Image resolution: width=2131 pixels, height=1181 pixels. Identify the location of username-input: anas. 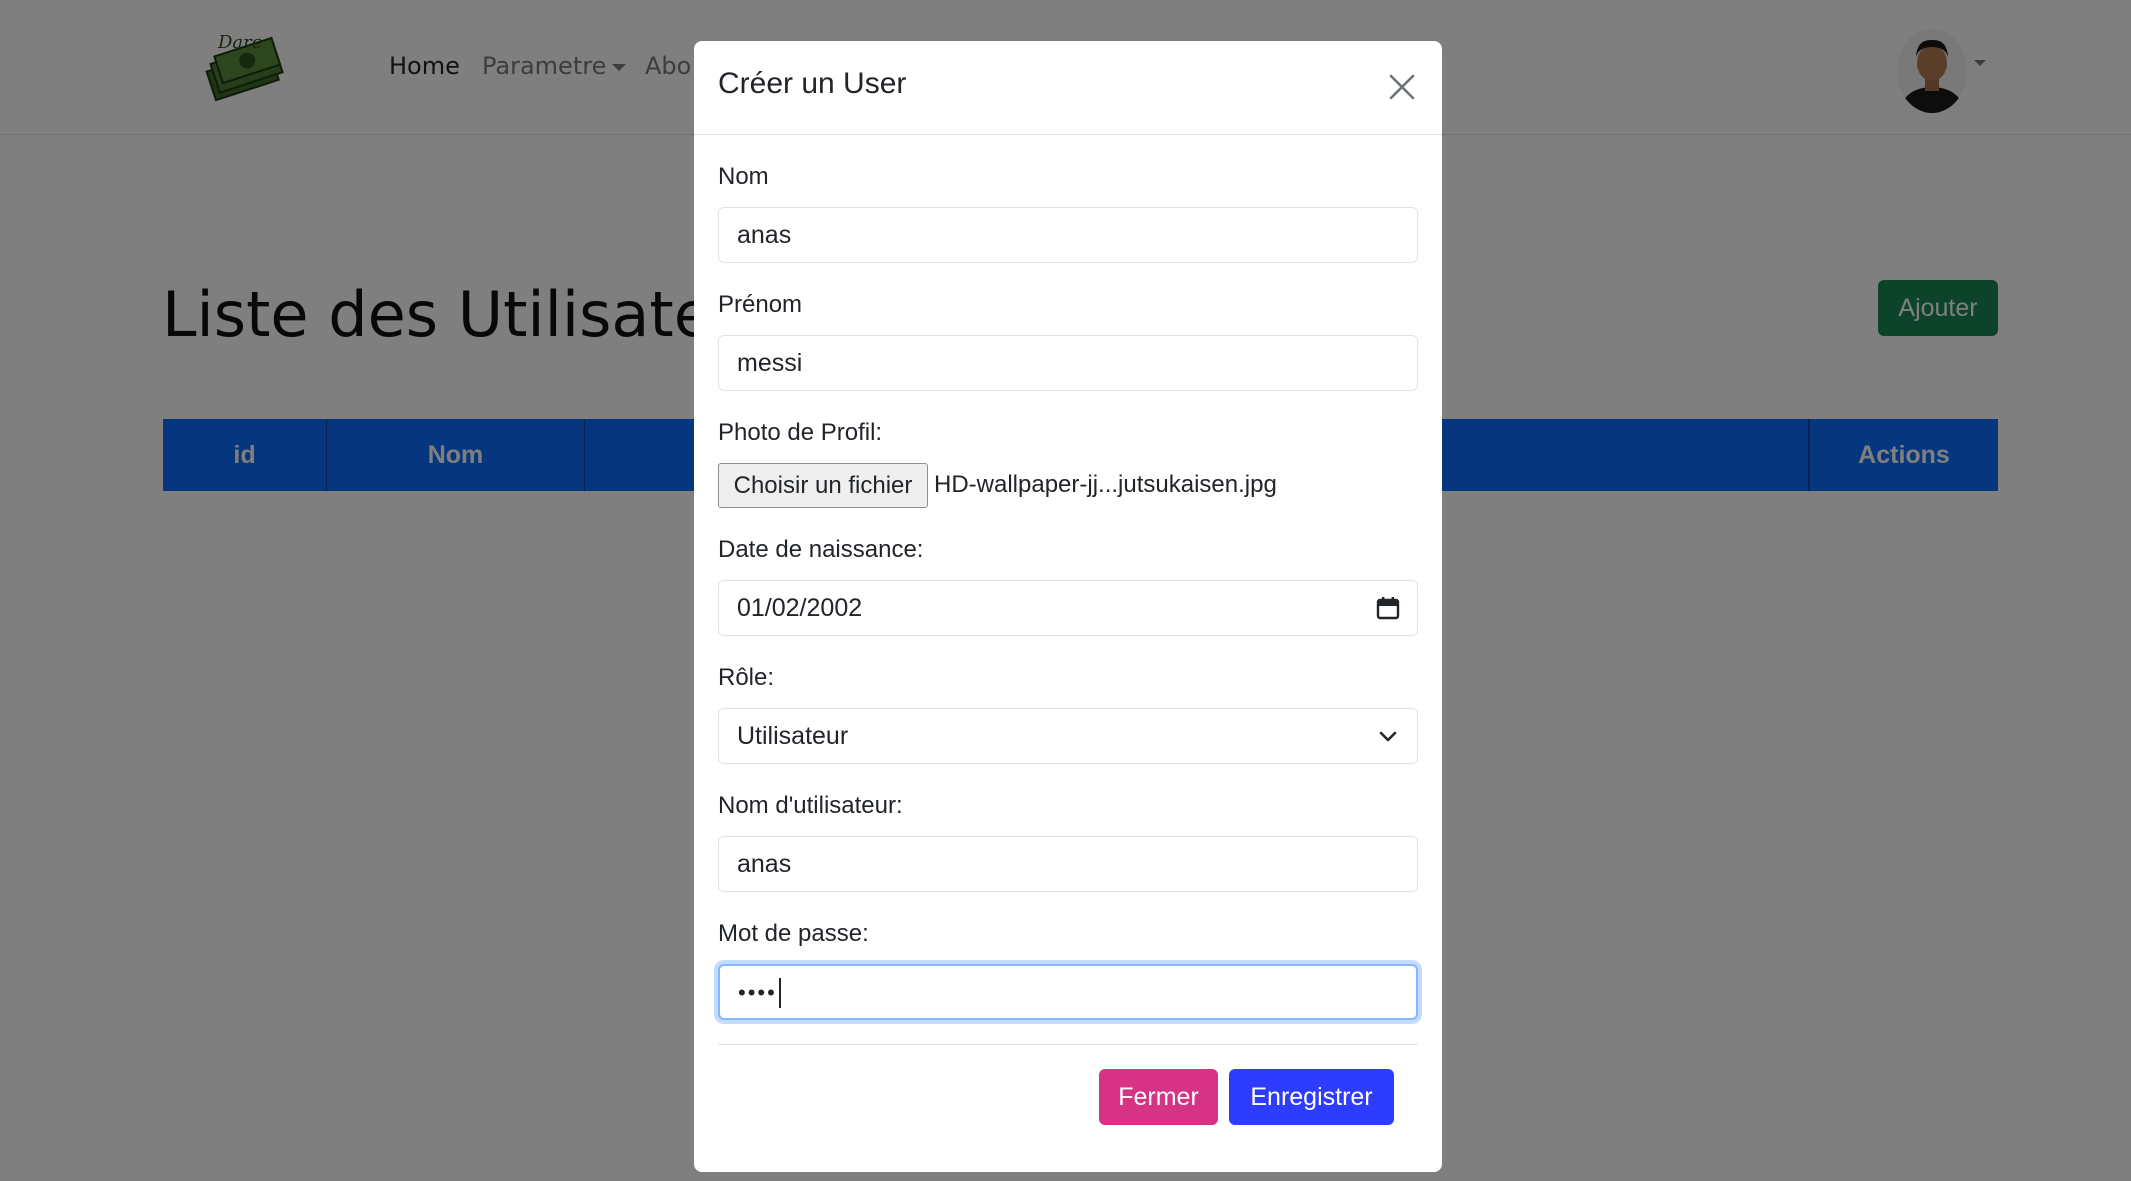
(1068, 864).